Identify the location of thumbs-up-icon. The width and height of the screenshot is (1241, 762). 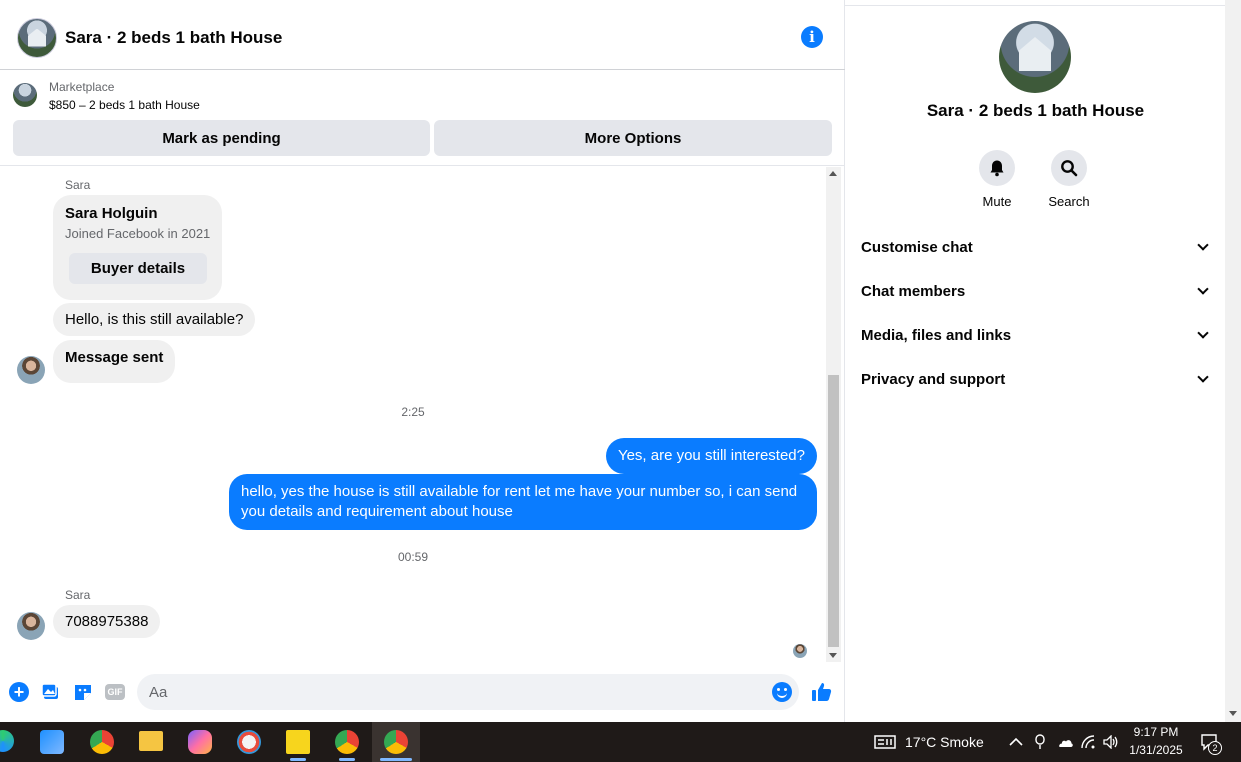
(822, 692).